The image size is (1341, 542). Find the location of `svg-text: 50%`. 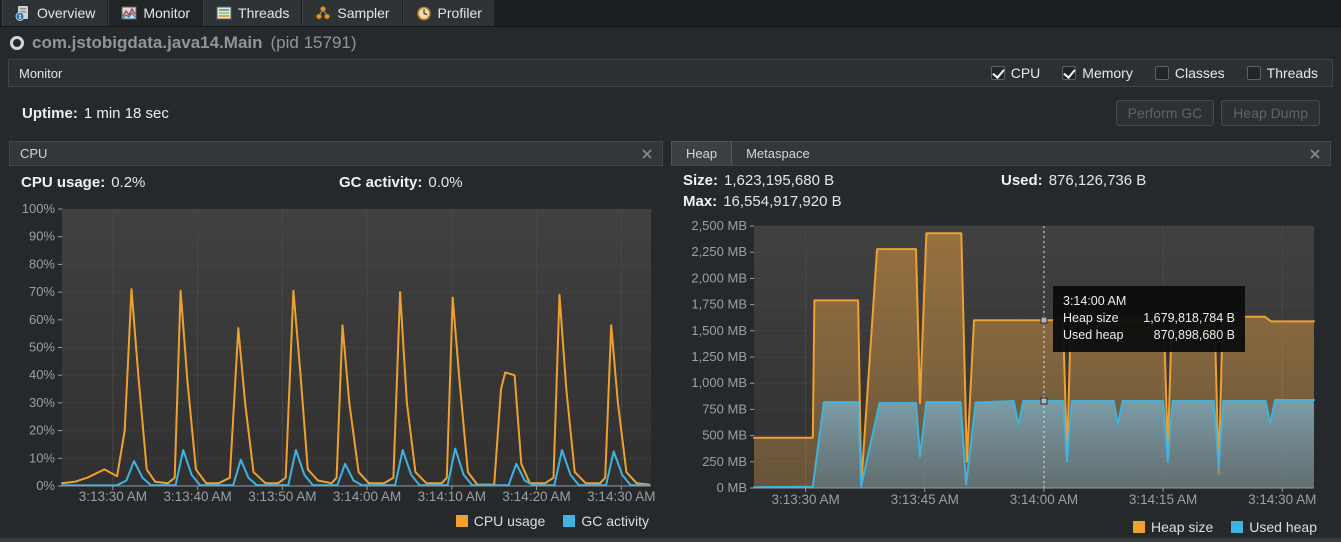

svg-text: 50% is located at coordinates (42, 347).